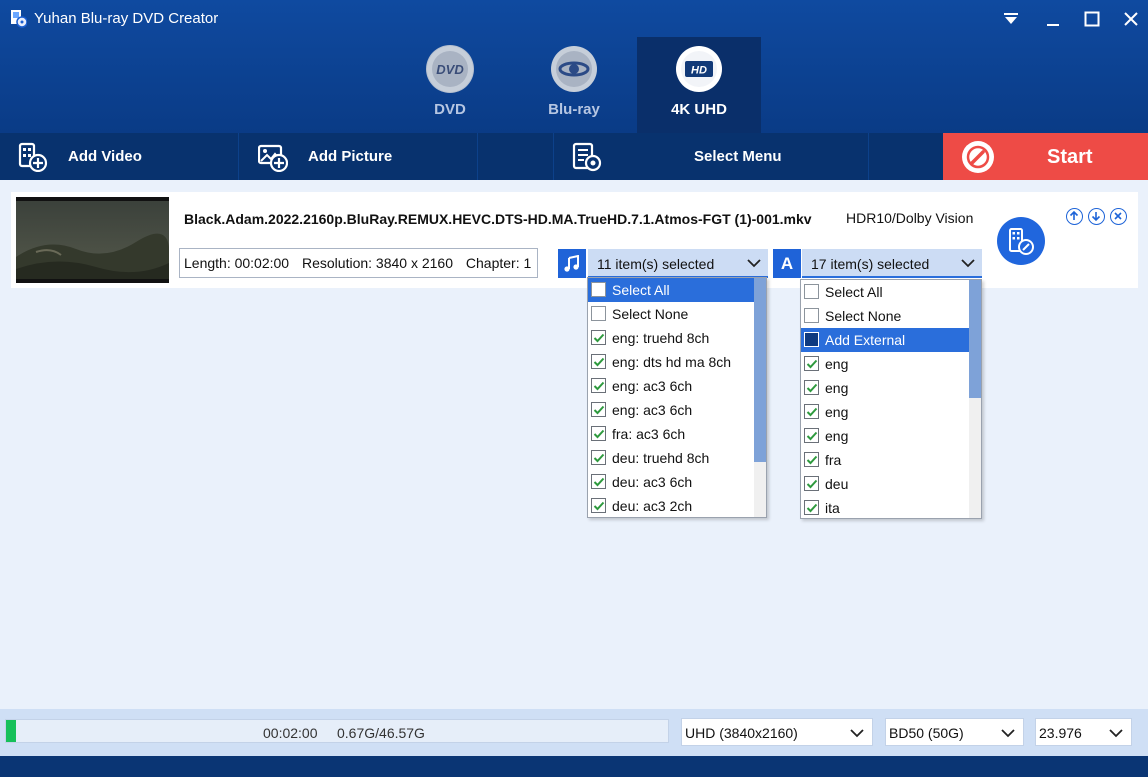  What do you see at coordinates (954, 732) in the screenshot?
I see `disc-type-select: BD50 (50G)` at bounding box center [954, 732].